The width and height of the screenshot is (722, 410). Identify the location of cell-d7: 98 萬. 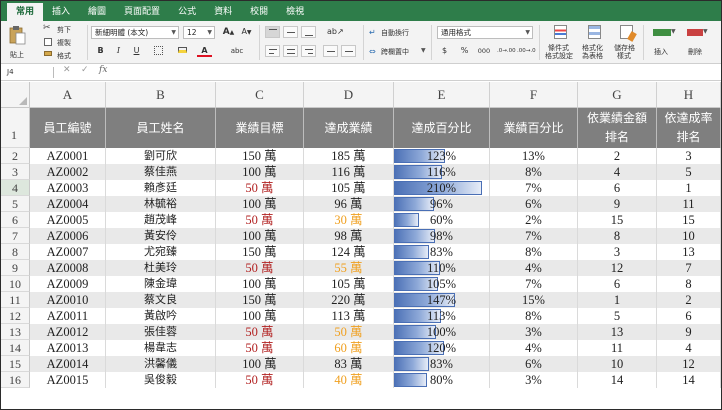
(349, 236).